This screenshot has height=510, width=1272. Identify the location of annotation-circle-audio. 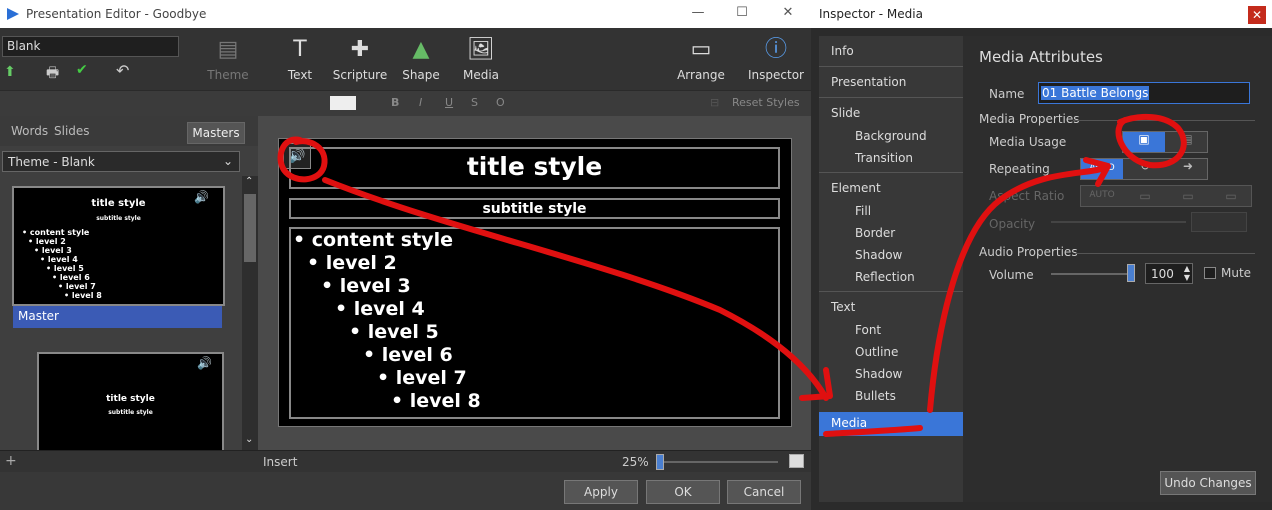
(302, 159).